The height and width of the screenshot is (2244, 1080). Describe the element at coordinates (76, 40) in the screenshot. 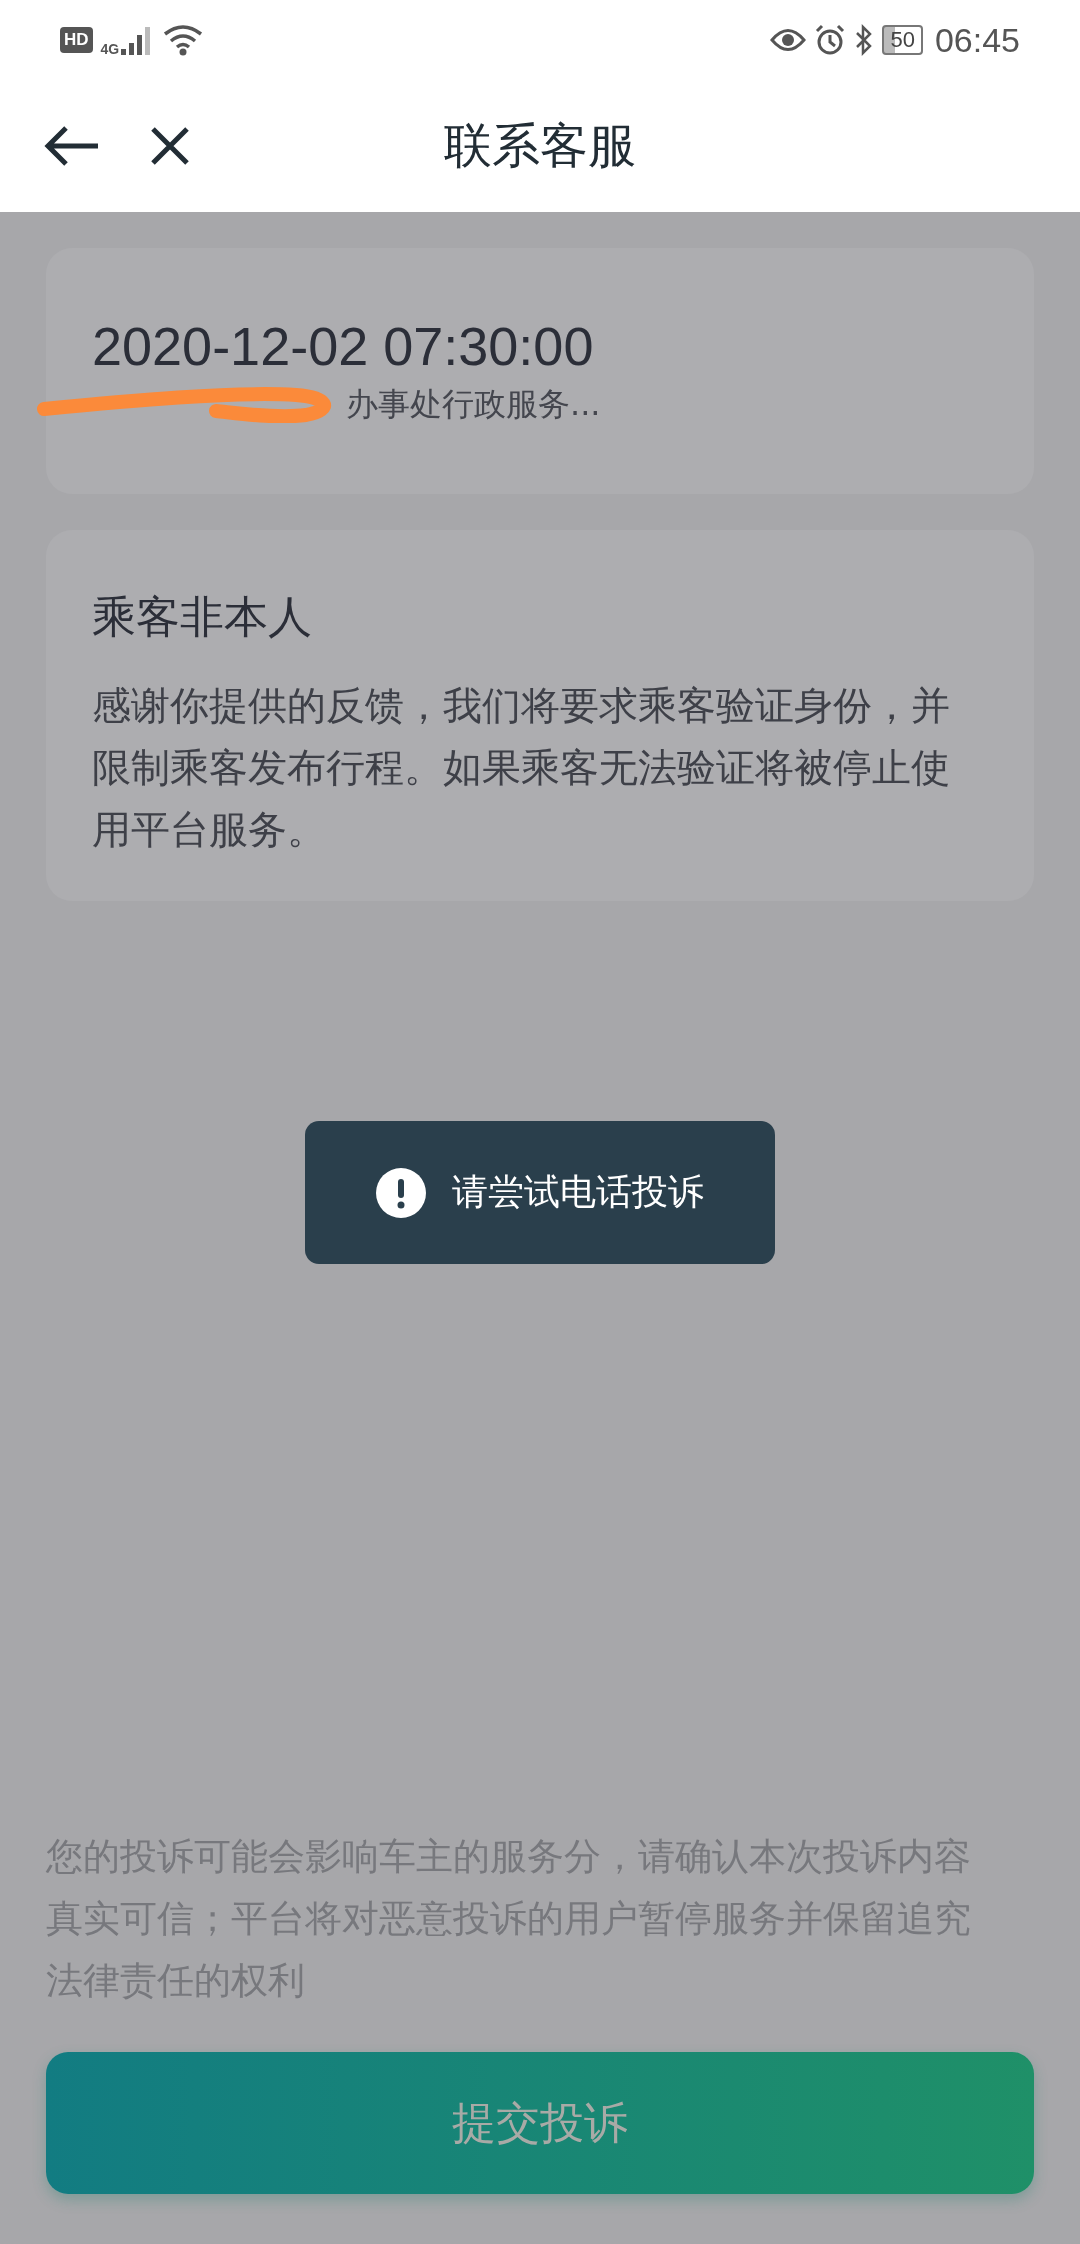

I see `hd-badge: HD` at that location.